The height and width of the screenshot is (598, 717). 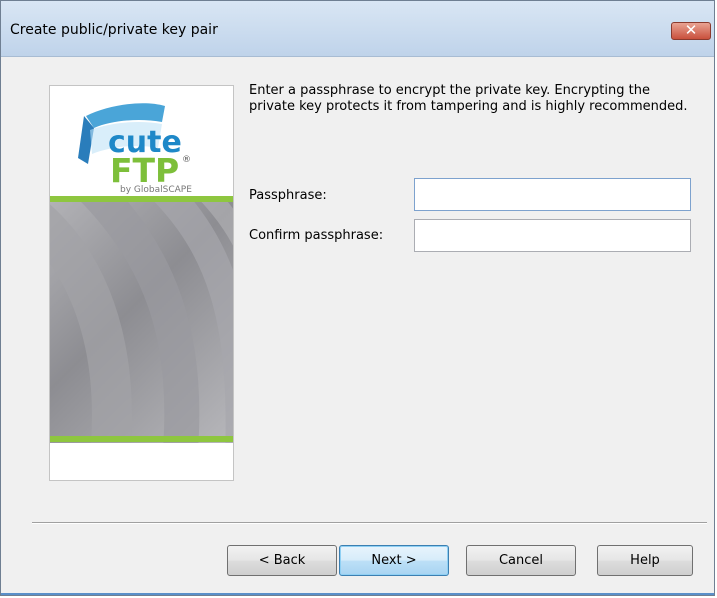 What do you see at coordinates (357, 594) in the screenshot?
I see `window-bottom-border` at bounding box center [357, 594].